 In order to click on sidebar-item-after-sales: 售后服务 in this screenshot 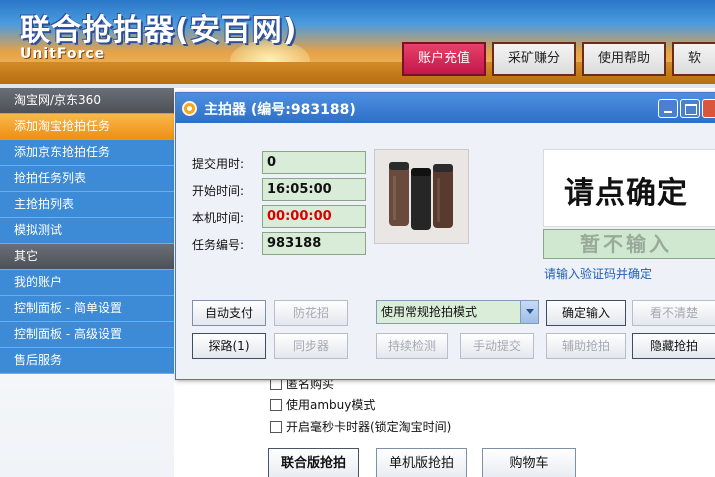, I will do `click(87, 361)`.